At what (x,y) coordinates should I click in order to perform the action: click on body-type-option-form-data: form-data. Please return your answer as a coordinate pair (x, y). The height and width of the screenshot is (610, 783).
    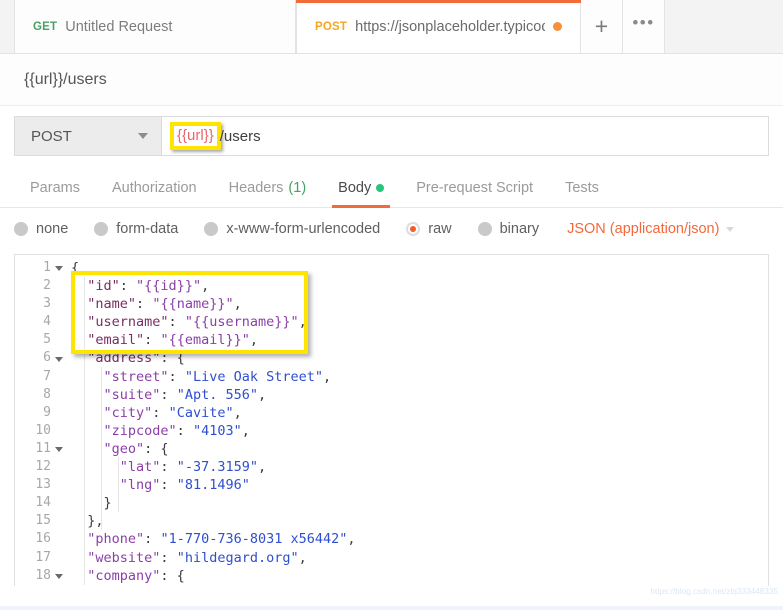
    Looking at the image, I should click on (136, 229).